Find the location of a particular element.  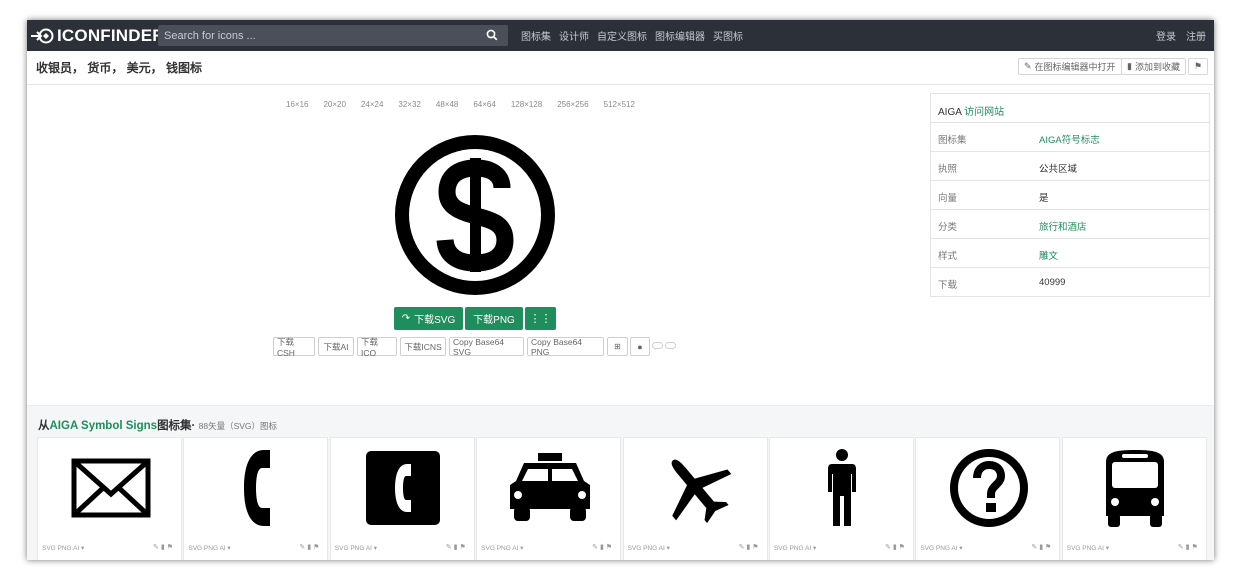

dollar-coin-icon is located at coordinates (475, 215).